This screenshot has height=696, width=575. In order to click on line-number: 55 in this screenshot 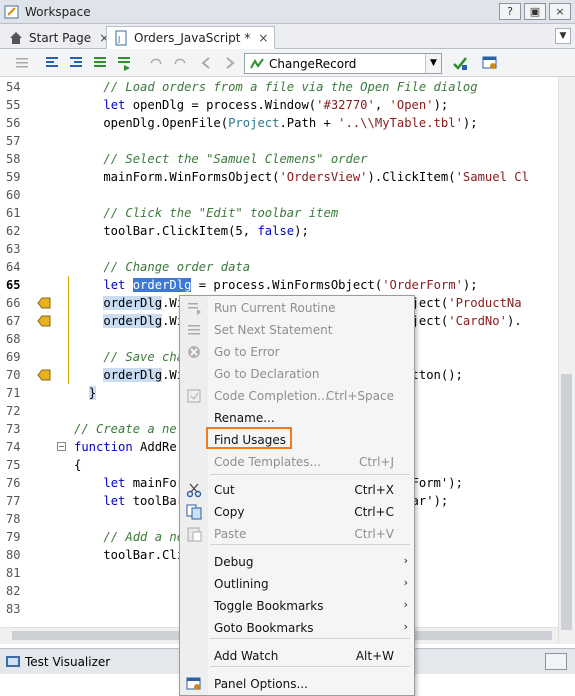, I will do `click(13, 105)`.